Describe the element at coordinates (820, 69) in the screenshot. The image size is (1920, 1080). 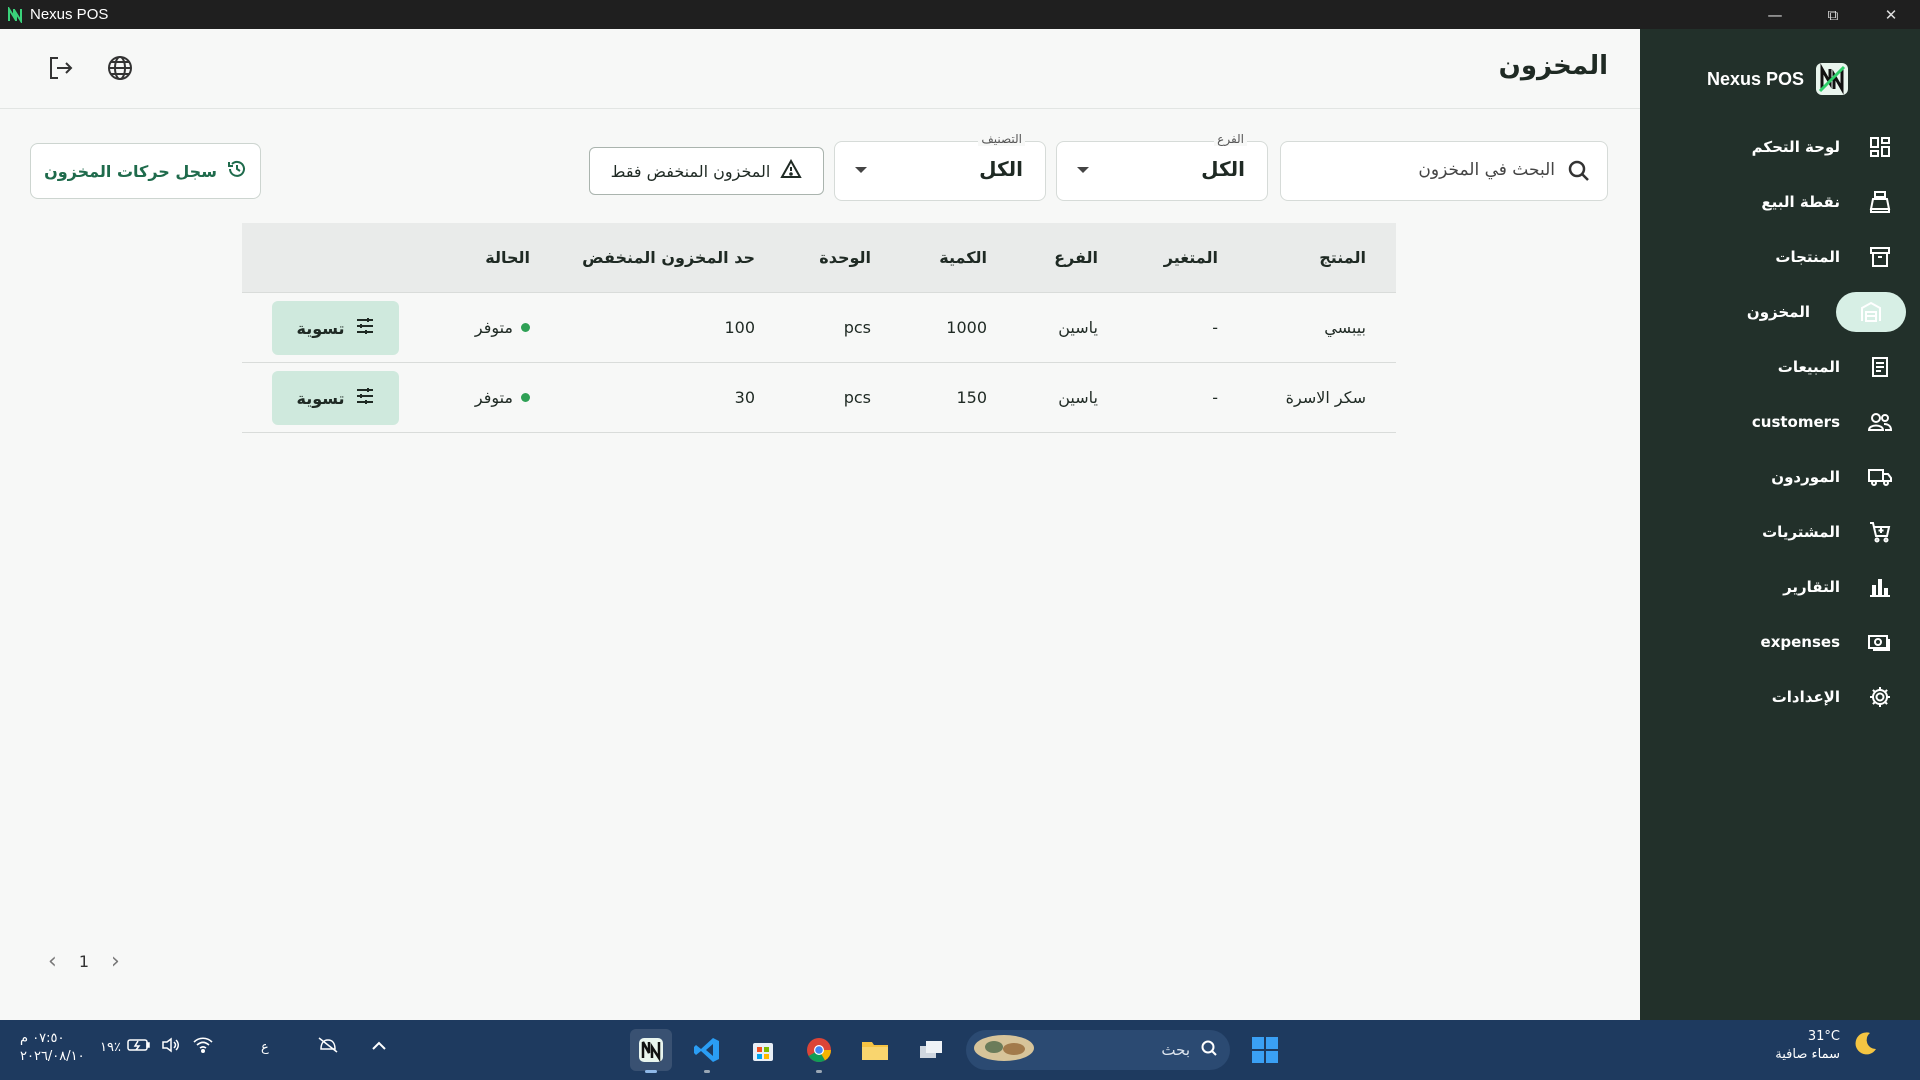
I see `page-header: المخزون` at that location.